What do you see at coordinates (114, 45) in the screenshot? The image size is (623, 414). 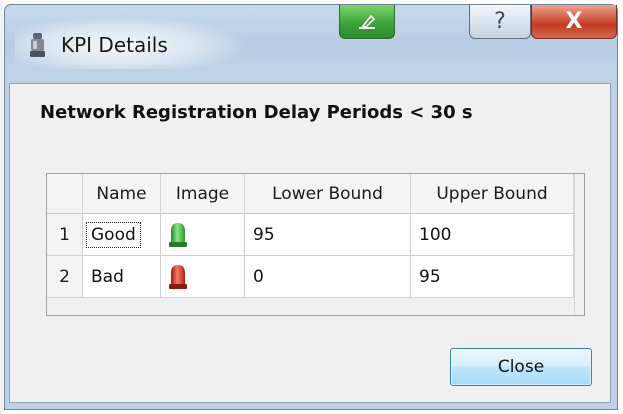 I see `window-title: KPI Details` at bounding box center [114, 45].